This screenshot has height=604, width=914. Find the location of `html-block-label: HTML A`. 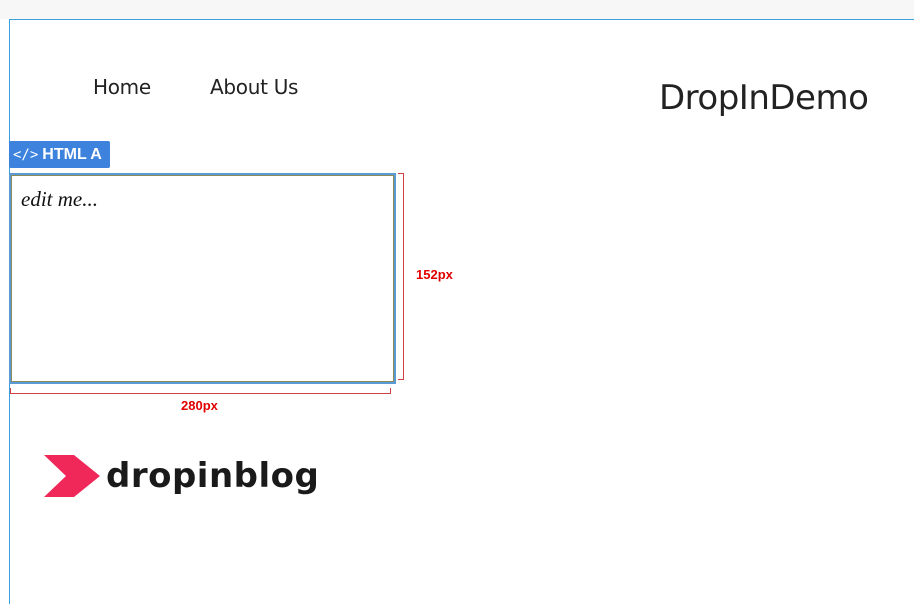

html-block-label: HTML A is located at coordinates (72, 154).